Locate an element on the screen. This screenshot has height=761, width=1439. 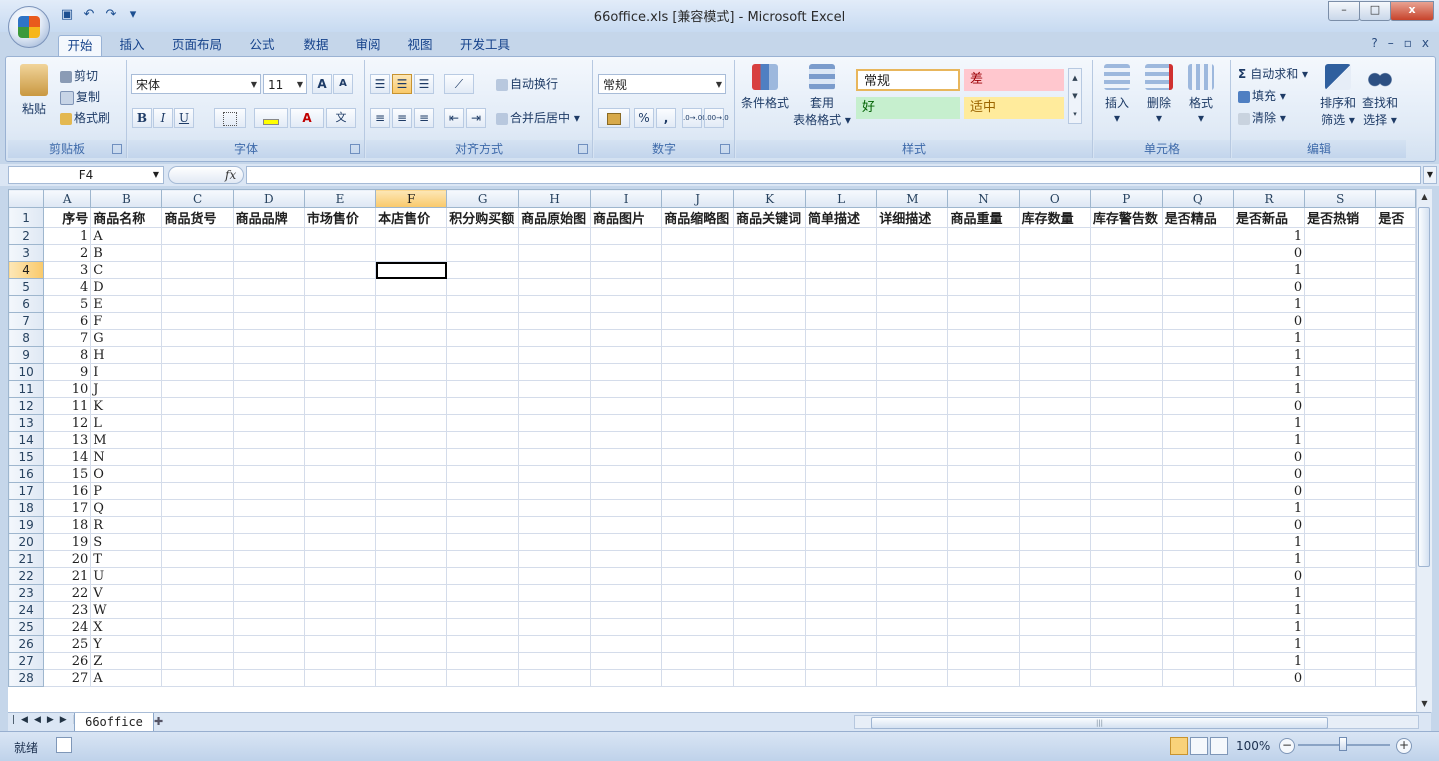
row-header: 15 is located at coordinates (26, 457).